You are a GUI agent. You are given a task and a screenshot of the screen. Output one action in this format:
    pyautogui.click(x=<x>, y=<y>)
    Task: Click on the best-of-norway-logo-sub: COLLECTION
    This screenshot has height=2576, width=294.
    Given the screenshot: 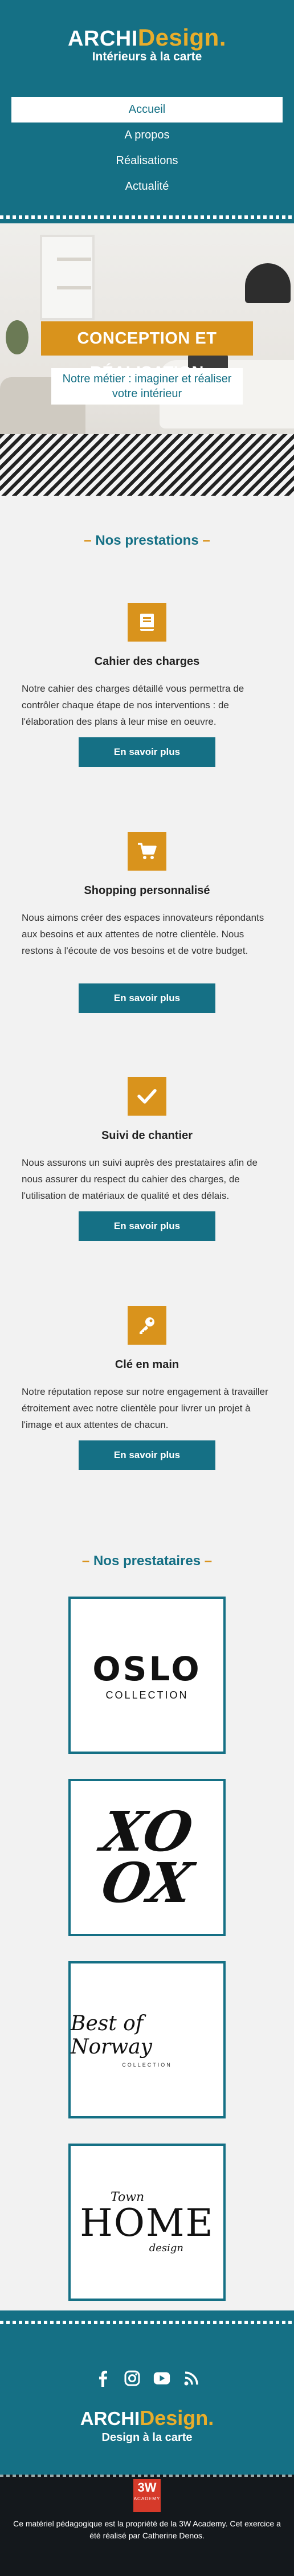 What is the action you would take?
    pyautogui.click(x=147, y=2065)
    